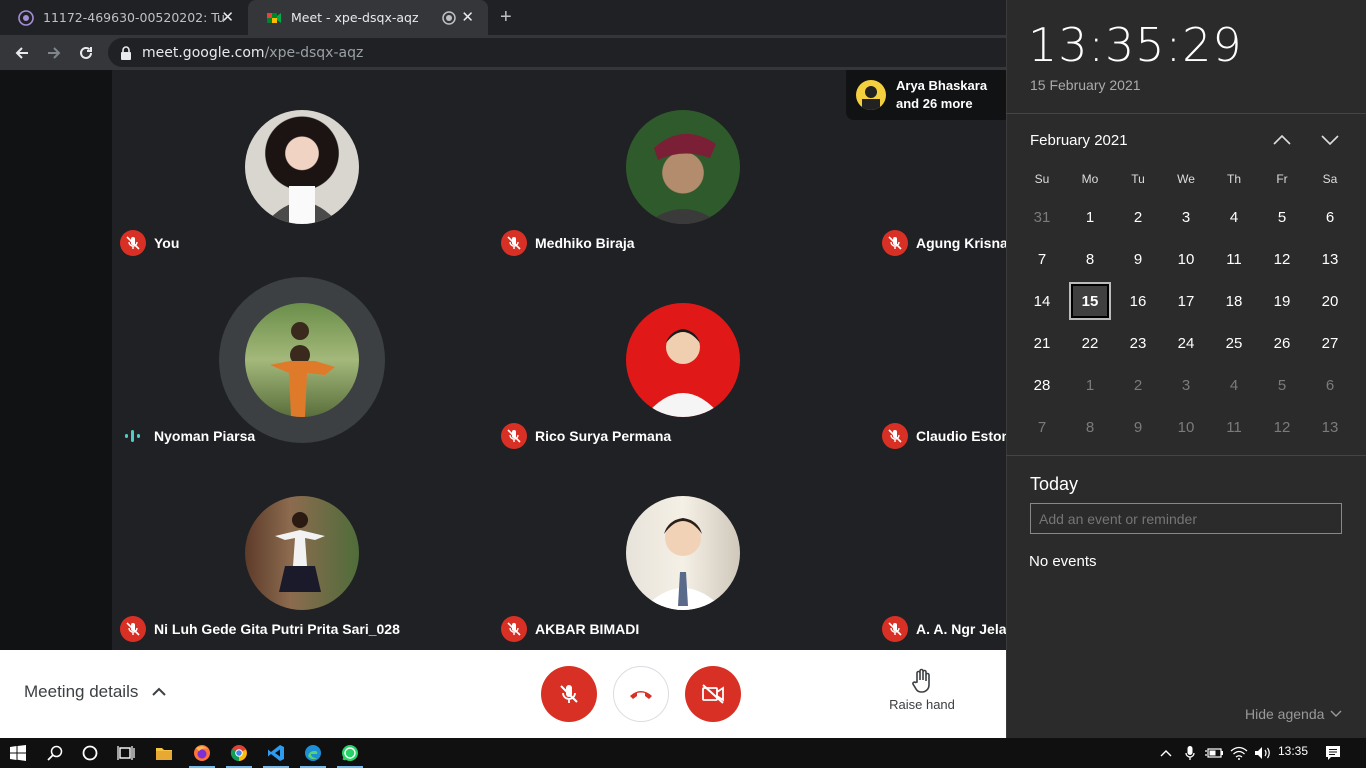 This screenshot has height=768, width=1366. I want to click on calendar-day: 22, so click(1090, 343).